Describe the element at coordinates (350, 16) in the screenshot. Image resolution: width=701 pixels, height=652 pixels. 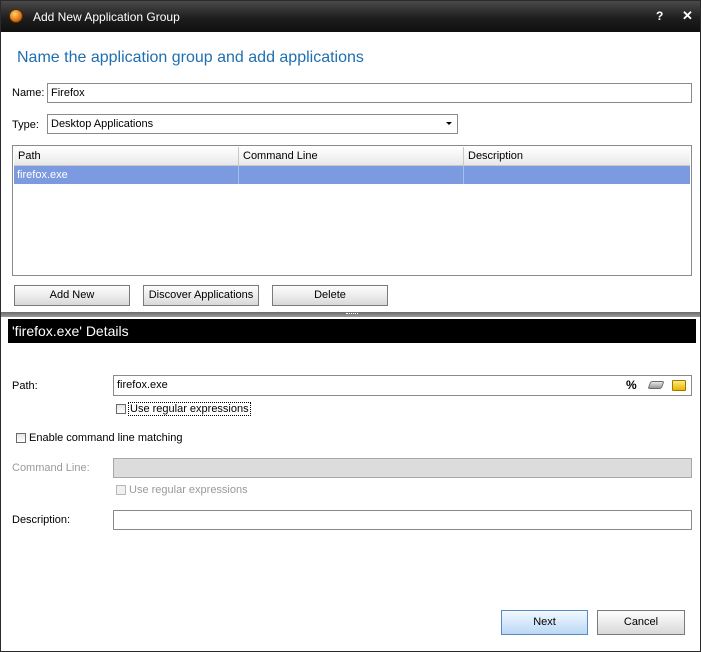
I see `title-bar: Add New Application Group ? ✕` at that location.